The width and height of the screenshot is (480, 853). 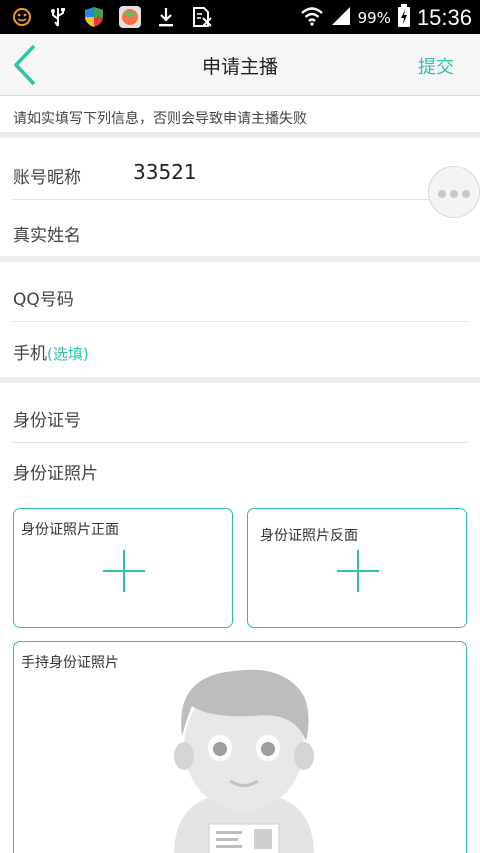 What do you see at coordinates (47, 233) in the screenshot?
I see `real-name-field: 真实姓名` at bounding box center [47, 233].